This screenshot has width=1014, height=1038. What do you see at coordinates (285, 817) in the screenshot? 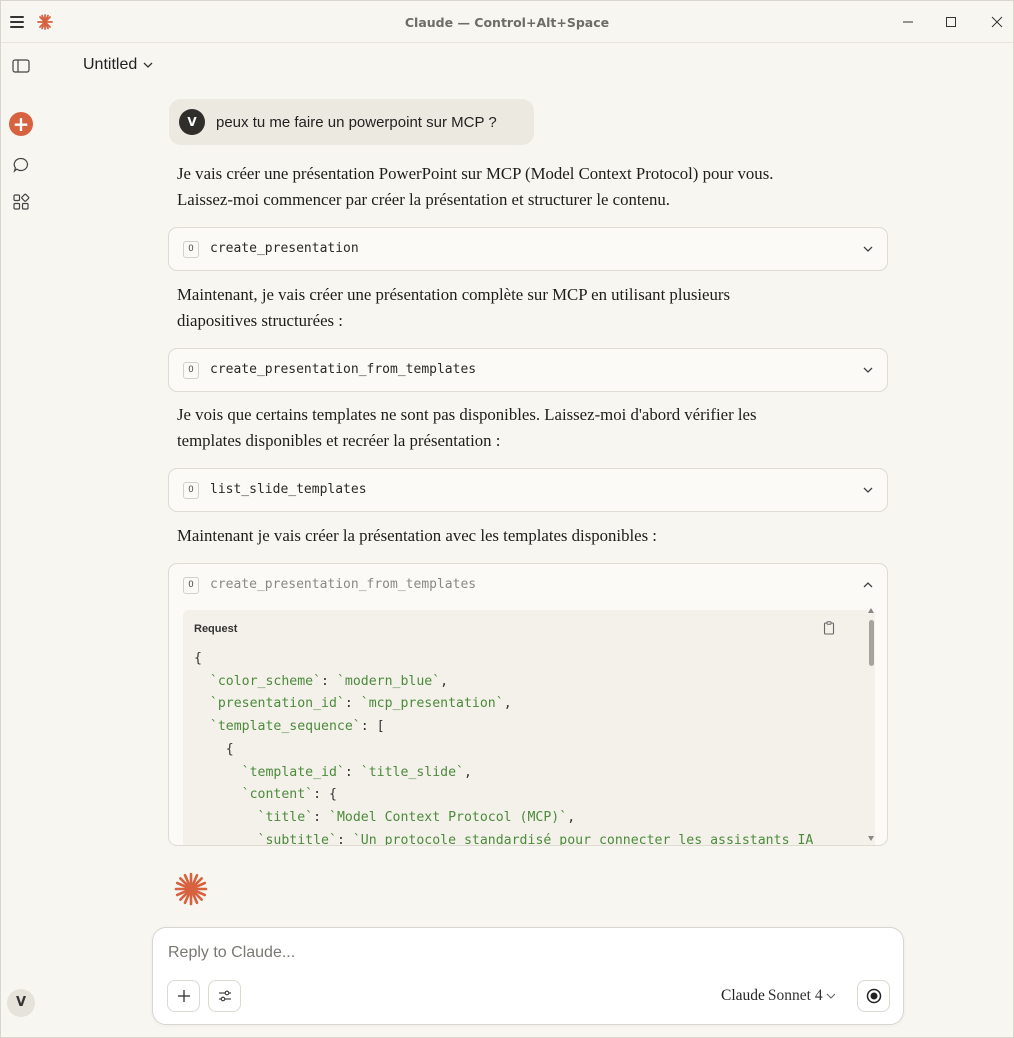
I see `code-key: `title`` at bounding box center [285, 817].